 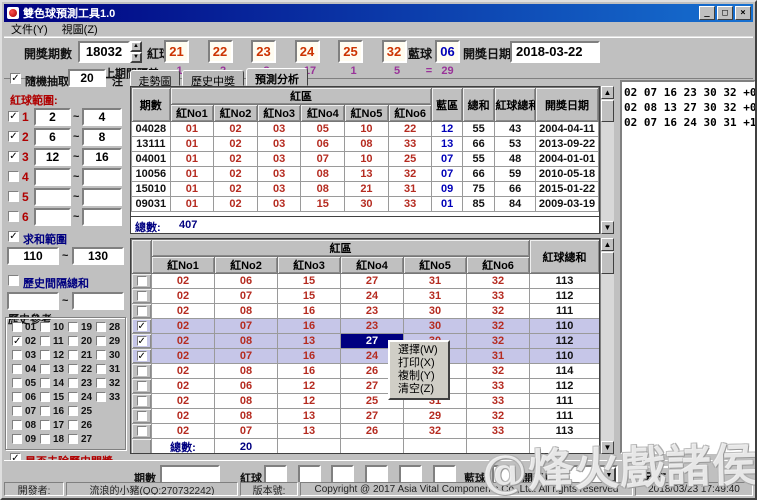 I want to click on random-count-input: 20, so click(x=87, y=78).